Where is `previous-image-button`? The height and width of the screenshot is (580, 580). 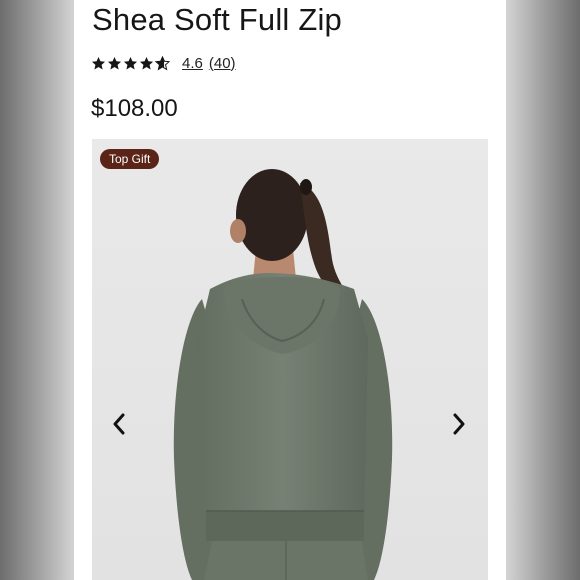
previous-image-button is located at coordinates (119, 424).